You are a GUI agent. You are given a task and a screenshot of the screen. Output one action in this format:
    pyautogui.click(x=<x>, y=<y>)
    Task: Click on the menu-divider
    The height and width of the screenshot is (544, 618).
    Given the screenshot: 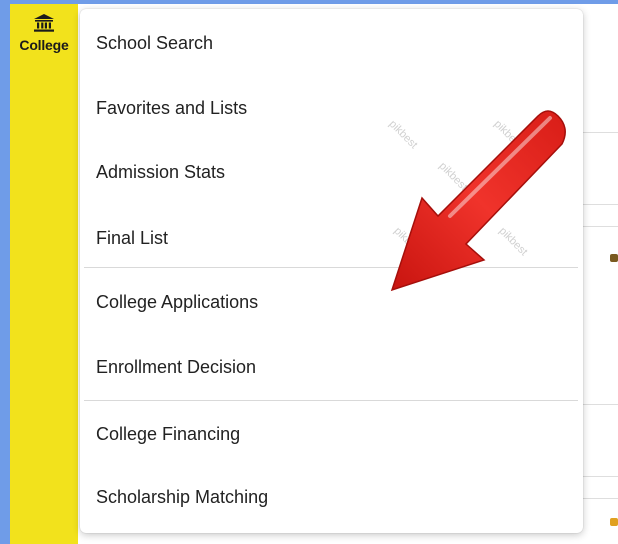 What is the action you would take?
    pyautogui.click(x=331, y=400)
    